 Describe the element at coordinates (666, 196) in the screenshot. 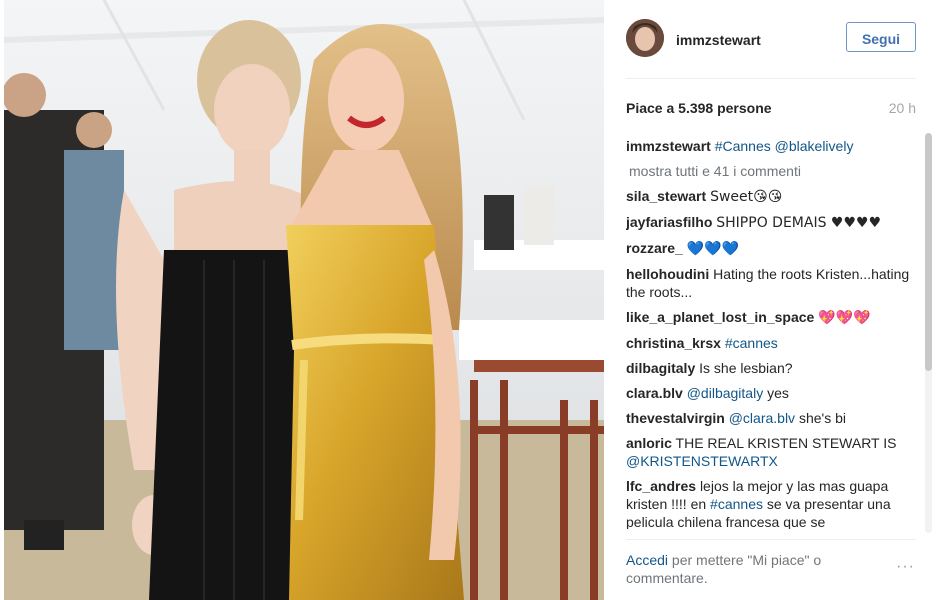

I see `comment-username: sila_stewart` at that location.